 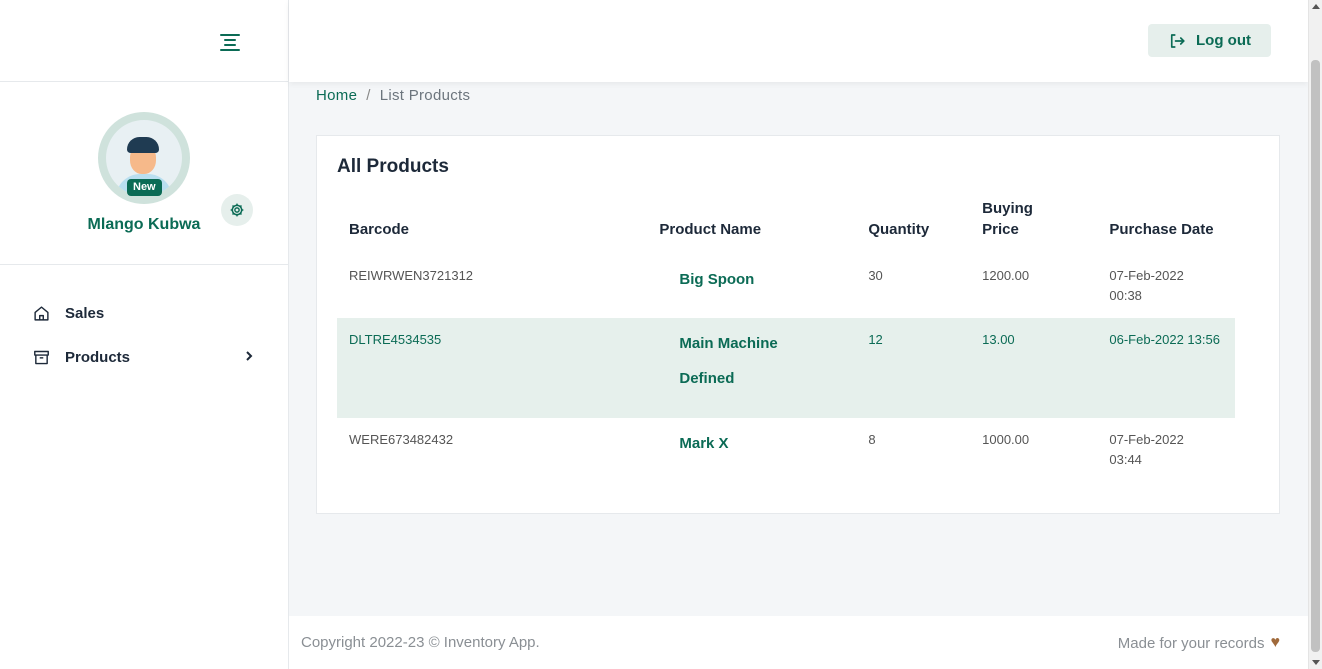 I want to click on product-name-link: Big Spoon, so click(x=716, y=279).